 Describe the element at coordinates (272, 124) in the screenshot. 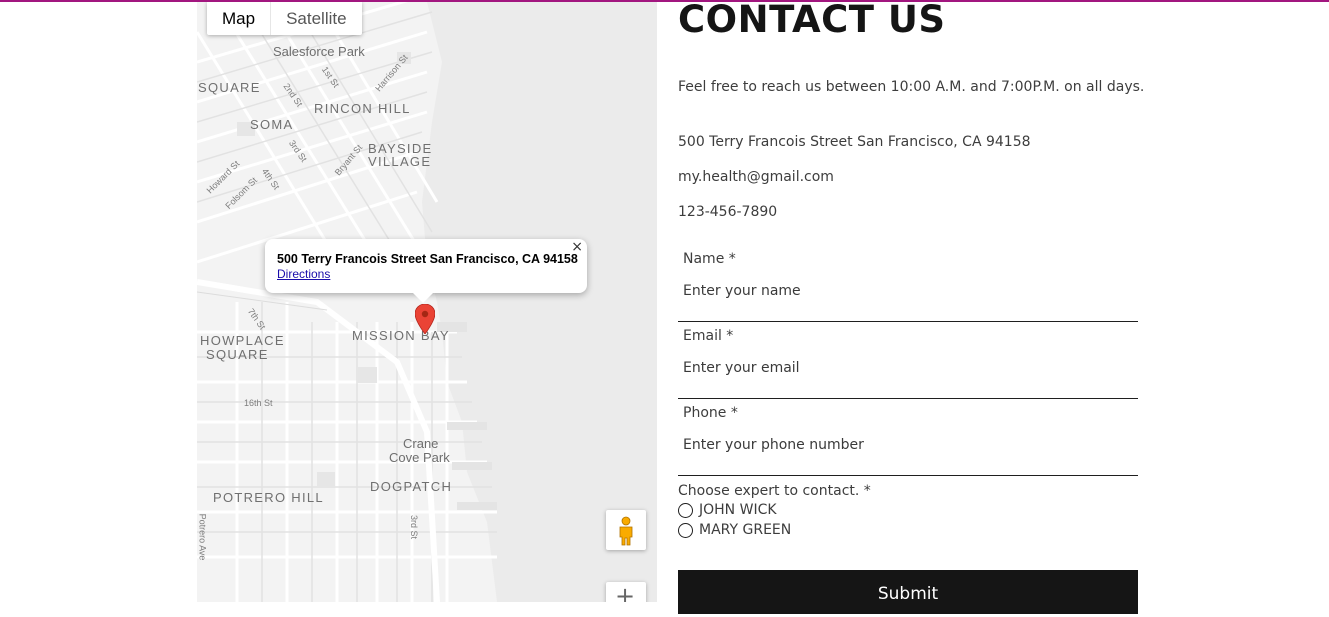

I see `map-label-soma: SOMA` at that location.